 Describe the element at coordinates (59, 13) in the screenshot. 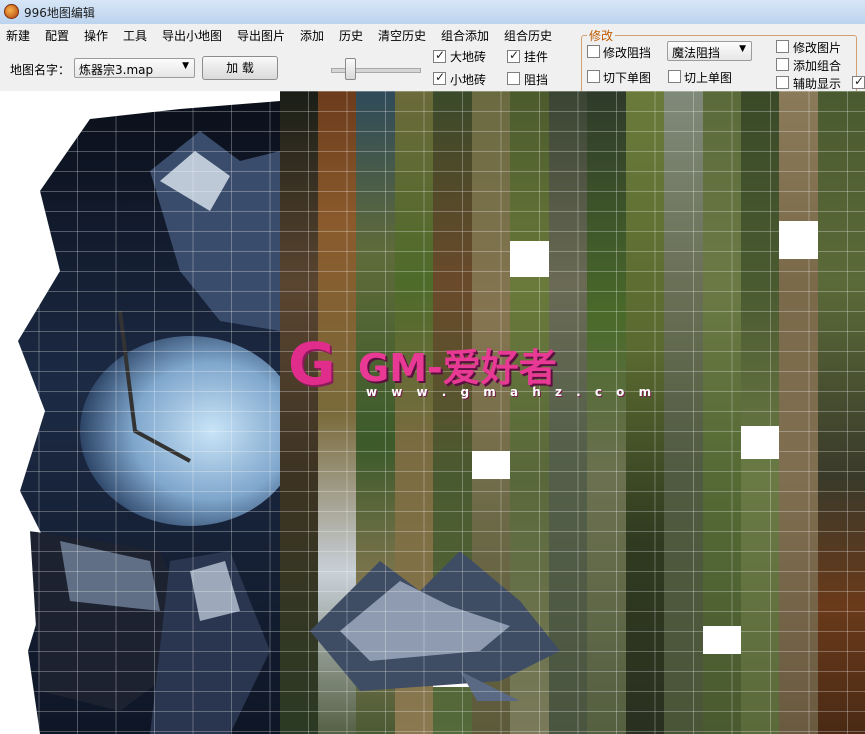

I see `window-title: 996地图编辑` at that location.